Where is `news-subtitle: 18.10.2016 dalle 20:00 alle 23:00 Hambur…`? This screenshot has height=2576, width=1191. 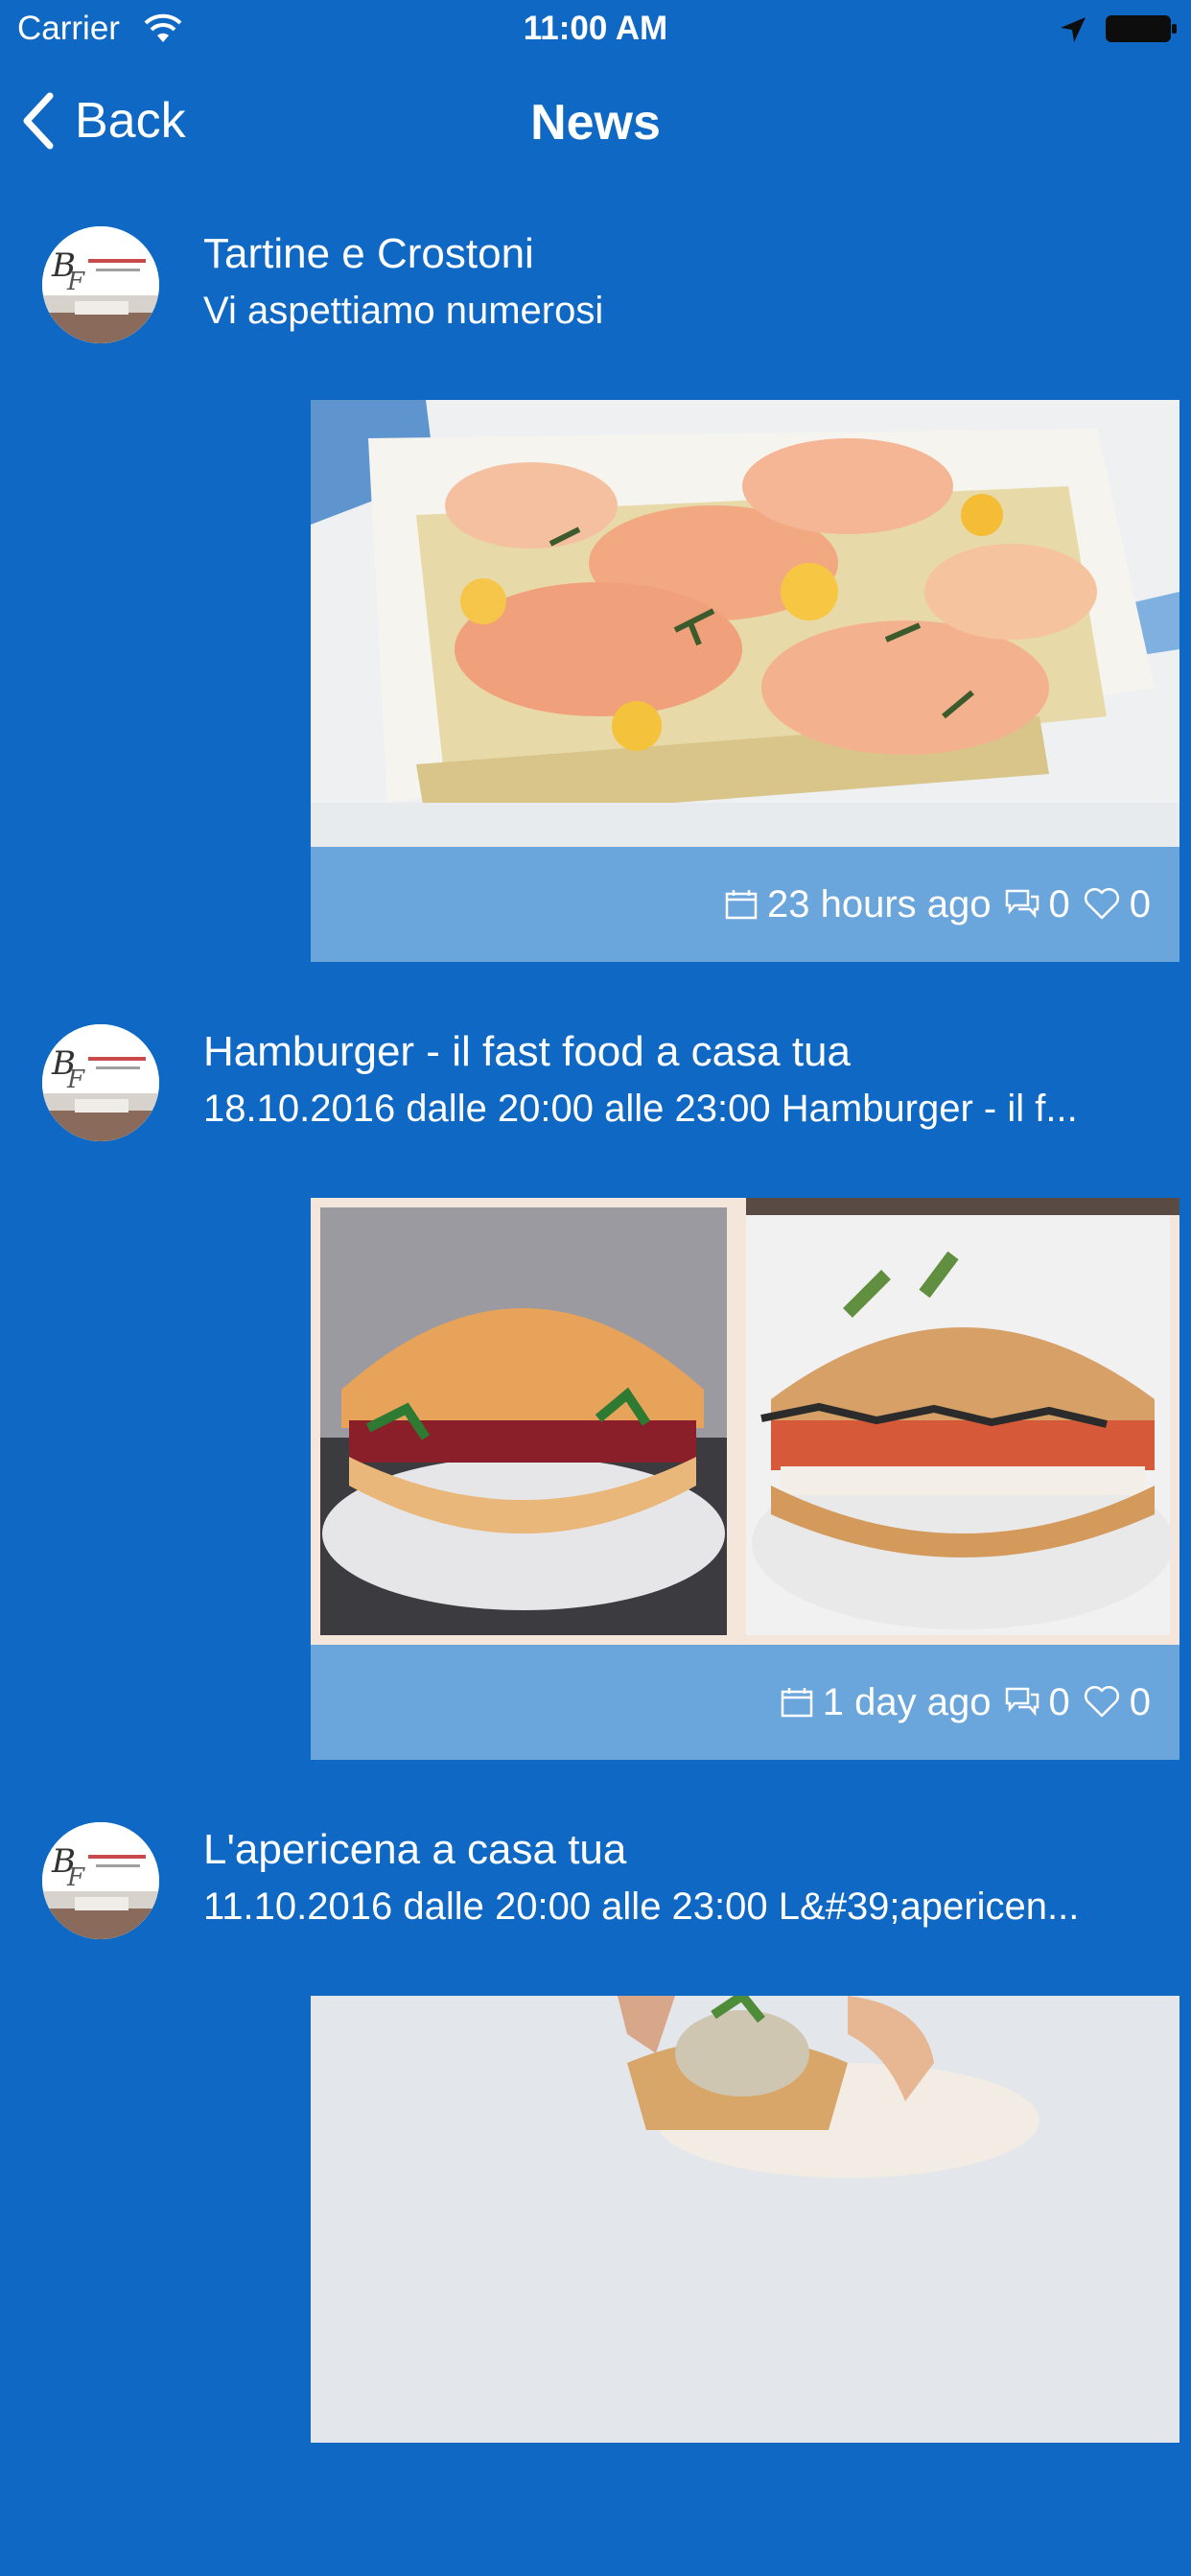
news-subtitle: 18.10.2016 dalle 20:00 alle 23:00 Hambur… is located at coordinates (641, 1109).